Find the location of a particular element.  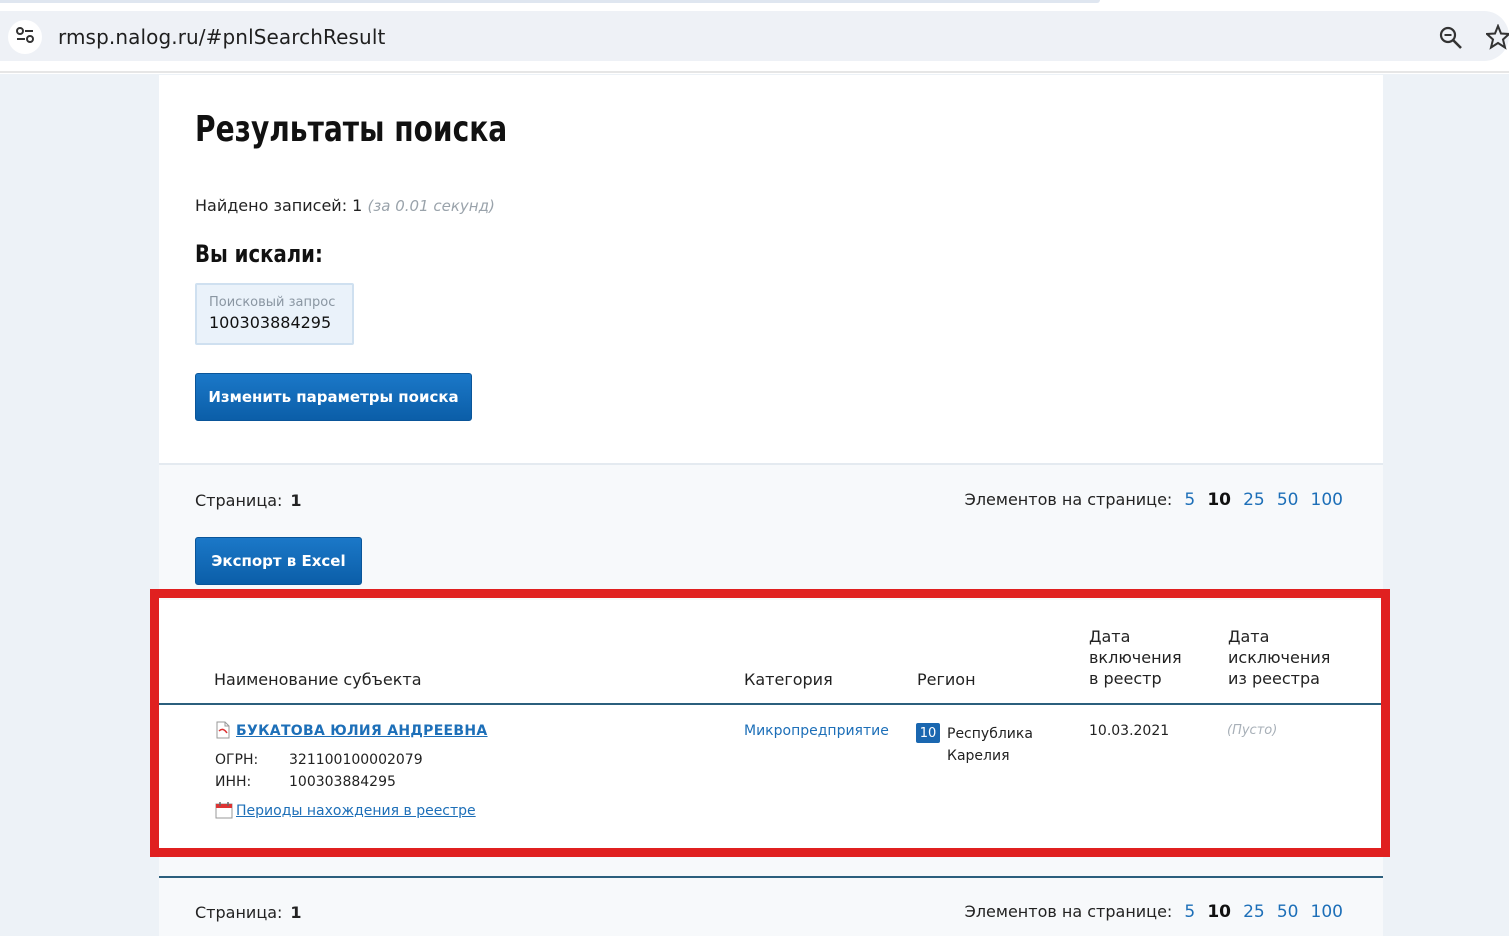

found-label: Найдено записей: 1 is located at coordinates (279, 205).